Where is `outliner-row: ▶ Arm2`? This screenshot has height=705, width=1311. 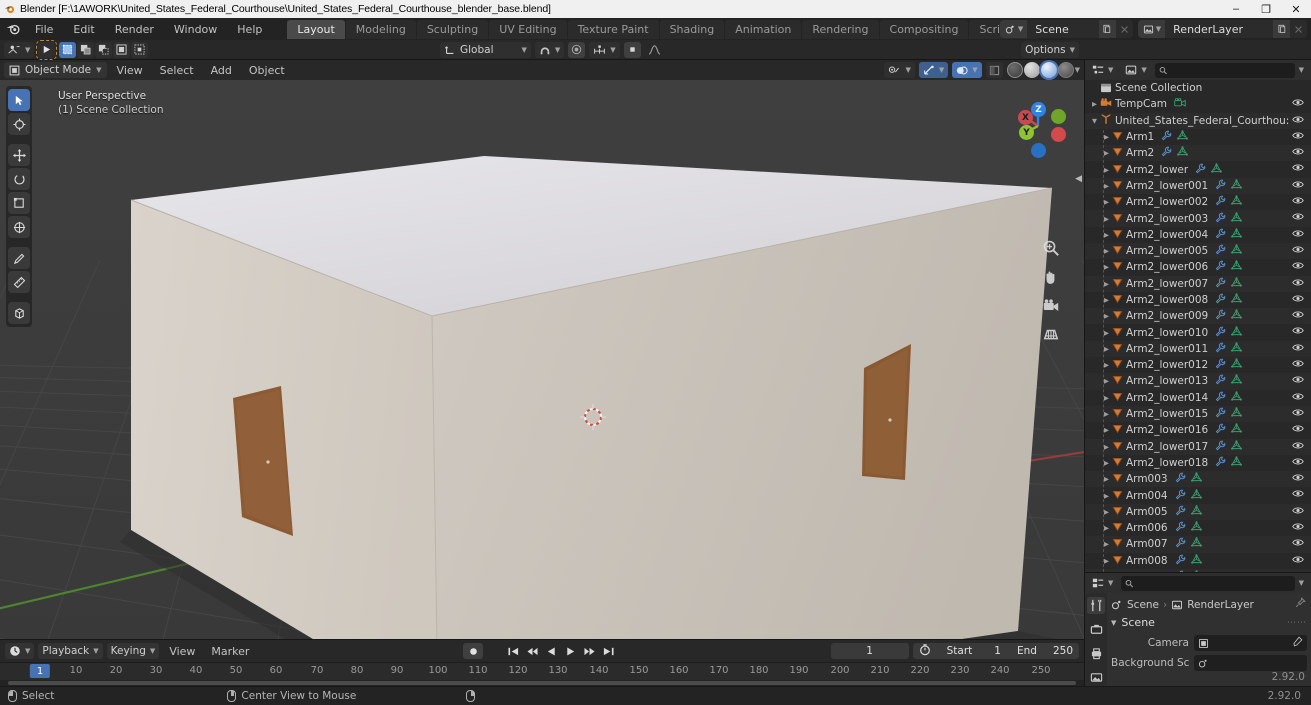
outliner-row: ▶ Arm2 is located at coordinates (1198, 153).